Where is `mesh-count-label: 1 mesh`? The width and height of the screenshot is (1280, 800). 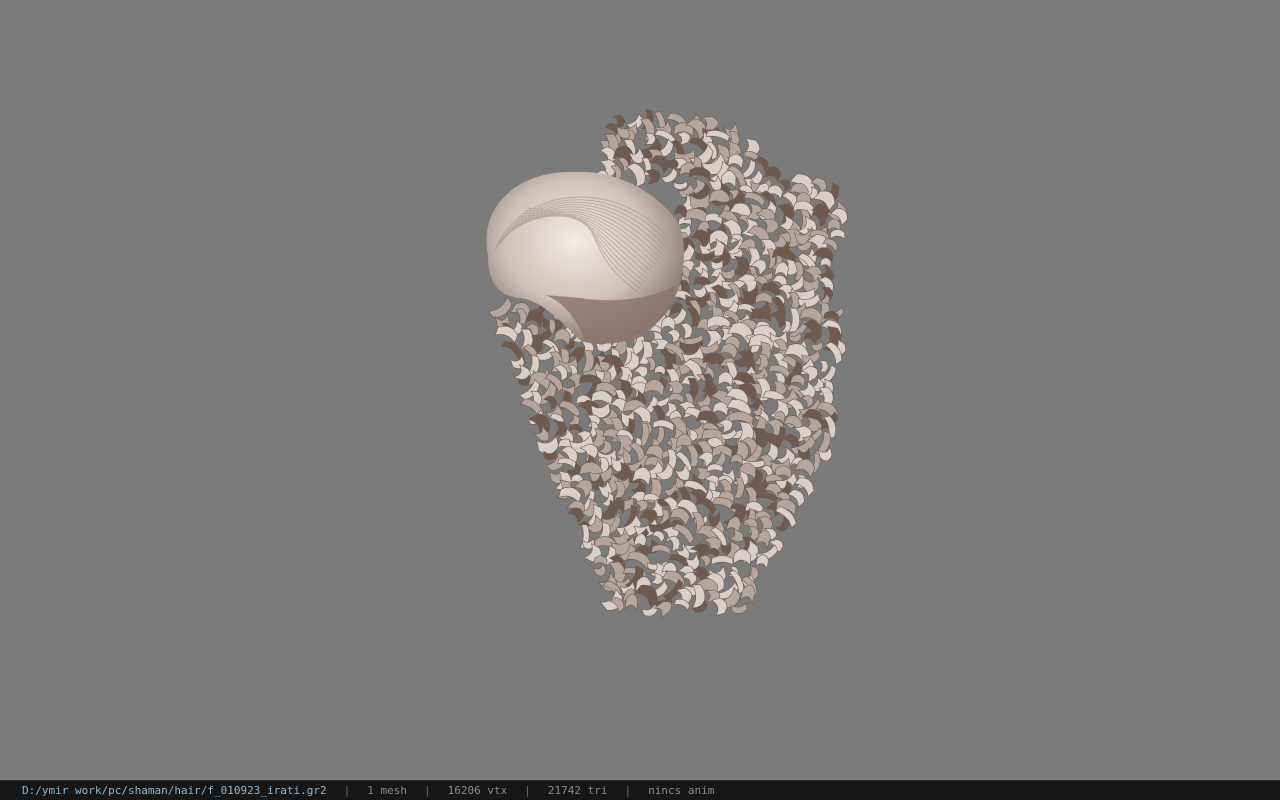
mesh-count-label: 1 mesh is located at coordinates (387, 790).